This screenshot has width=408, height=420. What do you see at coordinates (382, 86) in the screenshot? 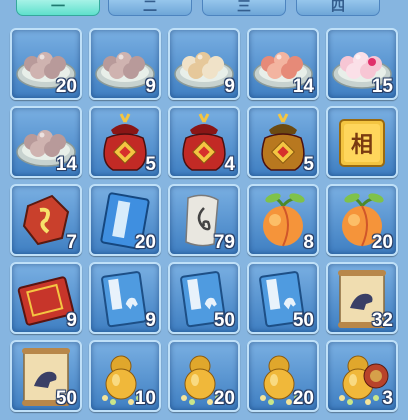
I see `item-count: 15` at bounding box center [382, 86].